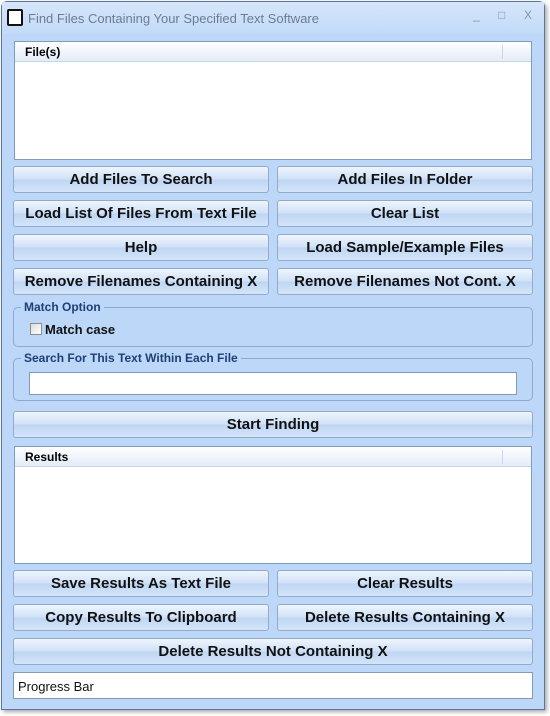 This screenshot has height=716, width=550. What do you see at coordinates (141, 179) in the screenshot?
I see `add-files-button: Add Files To Search` at bounding box center [141, 179].